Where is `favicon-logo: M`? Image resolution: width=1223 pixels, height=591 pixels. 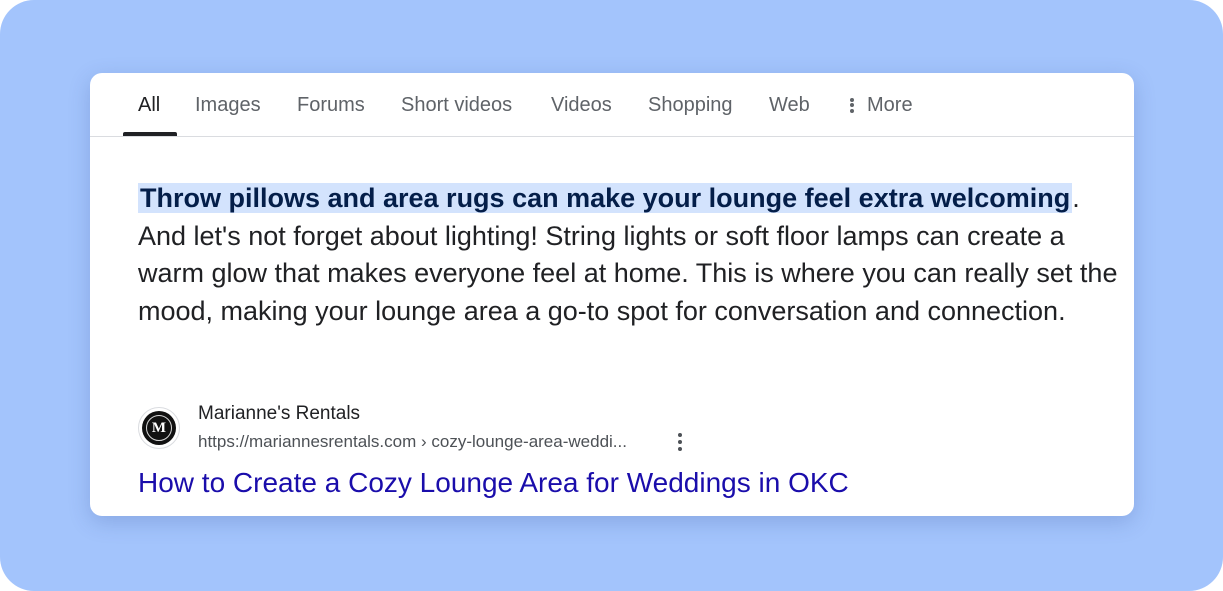 favicon-logo: M is located at coordinates (159, 428).